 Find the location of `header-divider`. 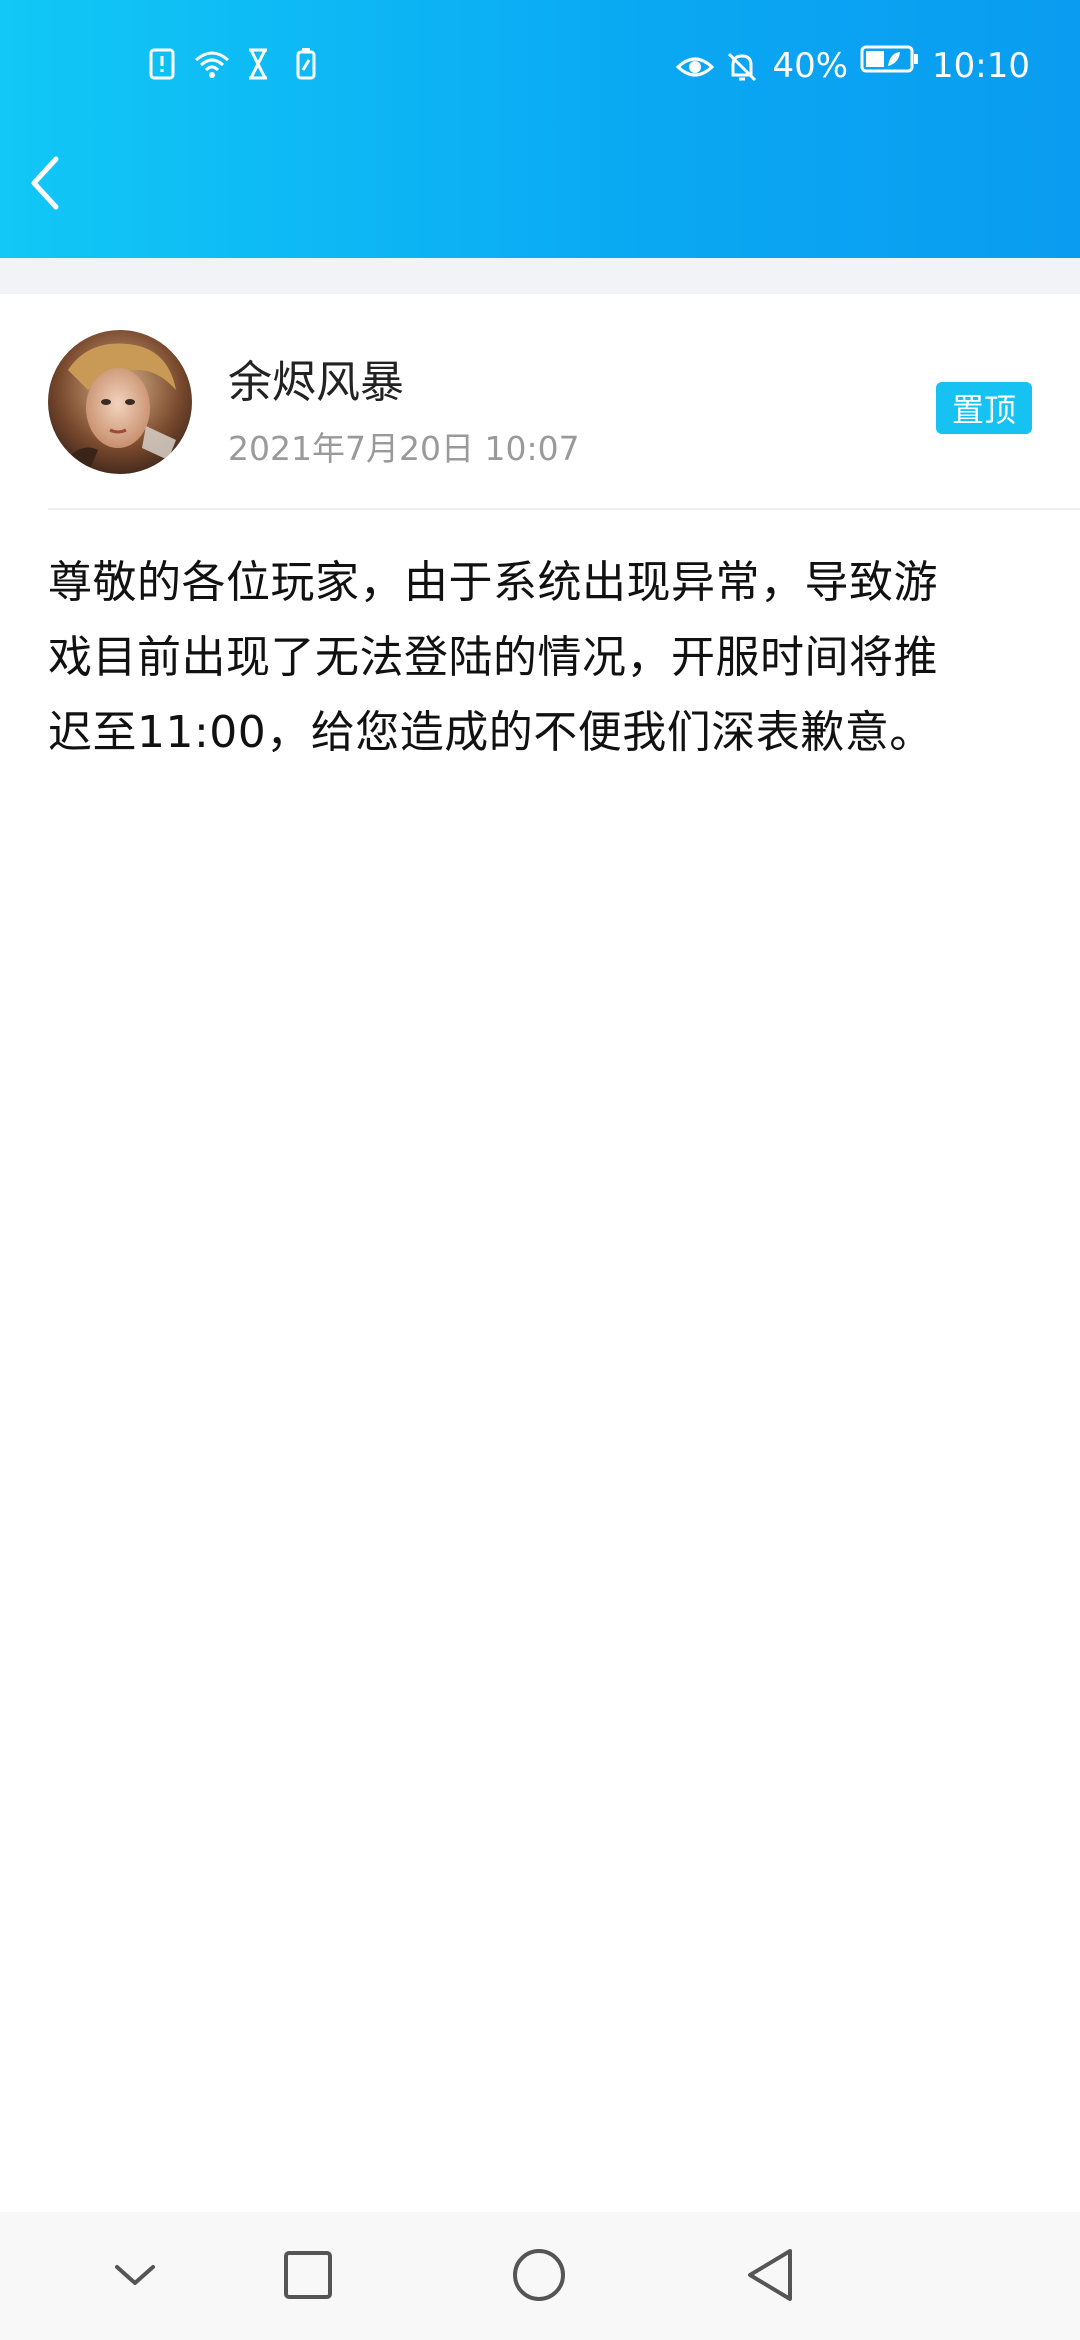

header-divider is located at coordinates (564, 509).